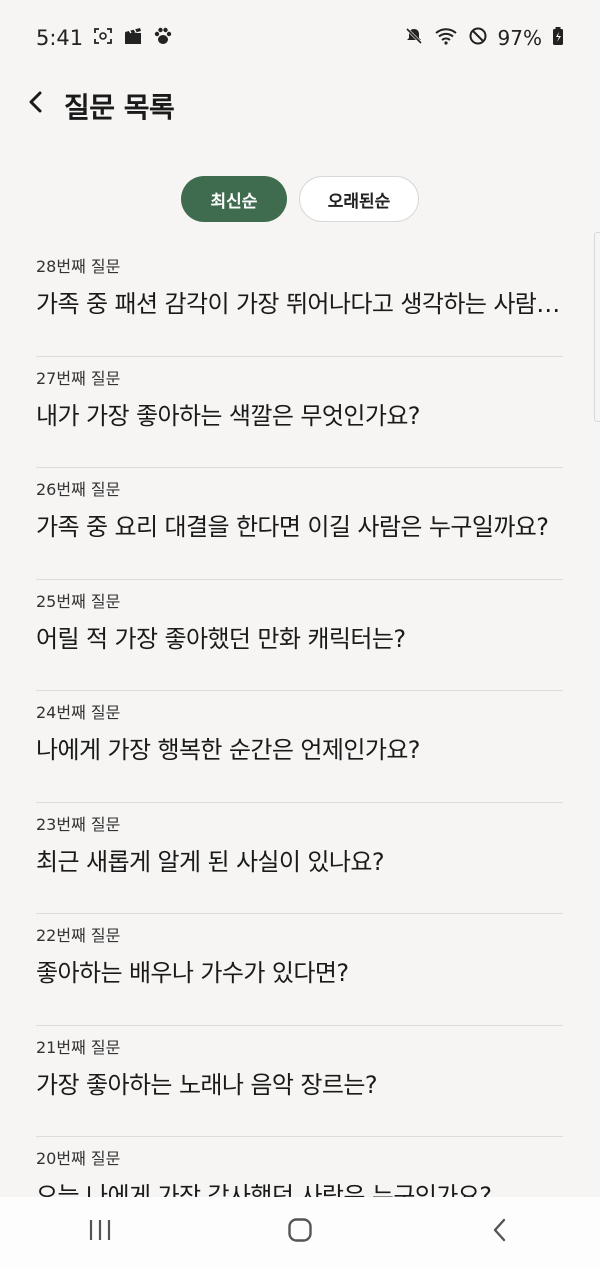 The image size is (600, 1267). I want to click on list-item: 20번째 질문 오늘 나에게 가장 감사했던 사람은 누구인가요?, so click(299, 1167).